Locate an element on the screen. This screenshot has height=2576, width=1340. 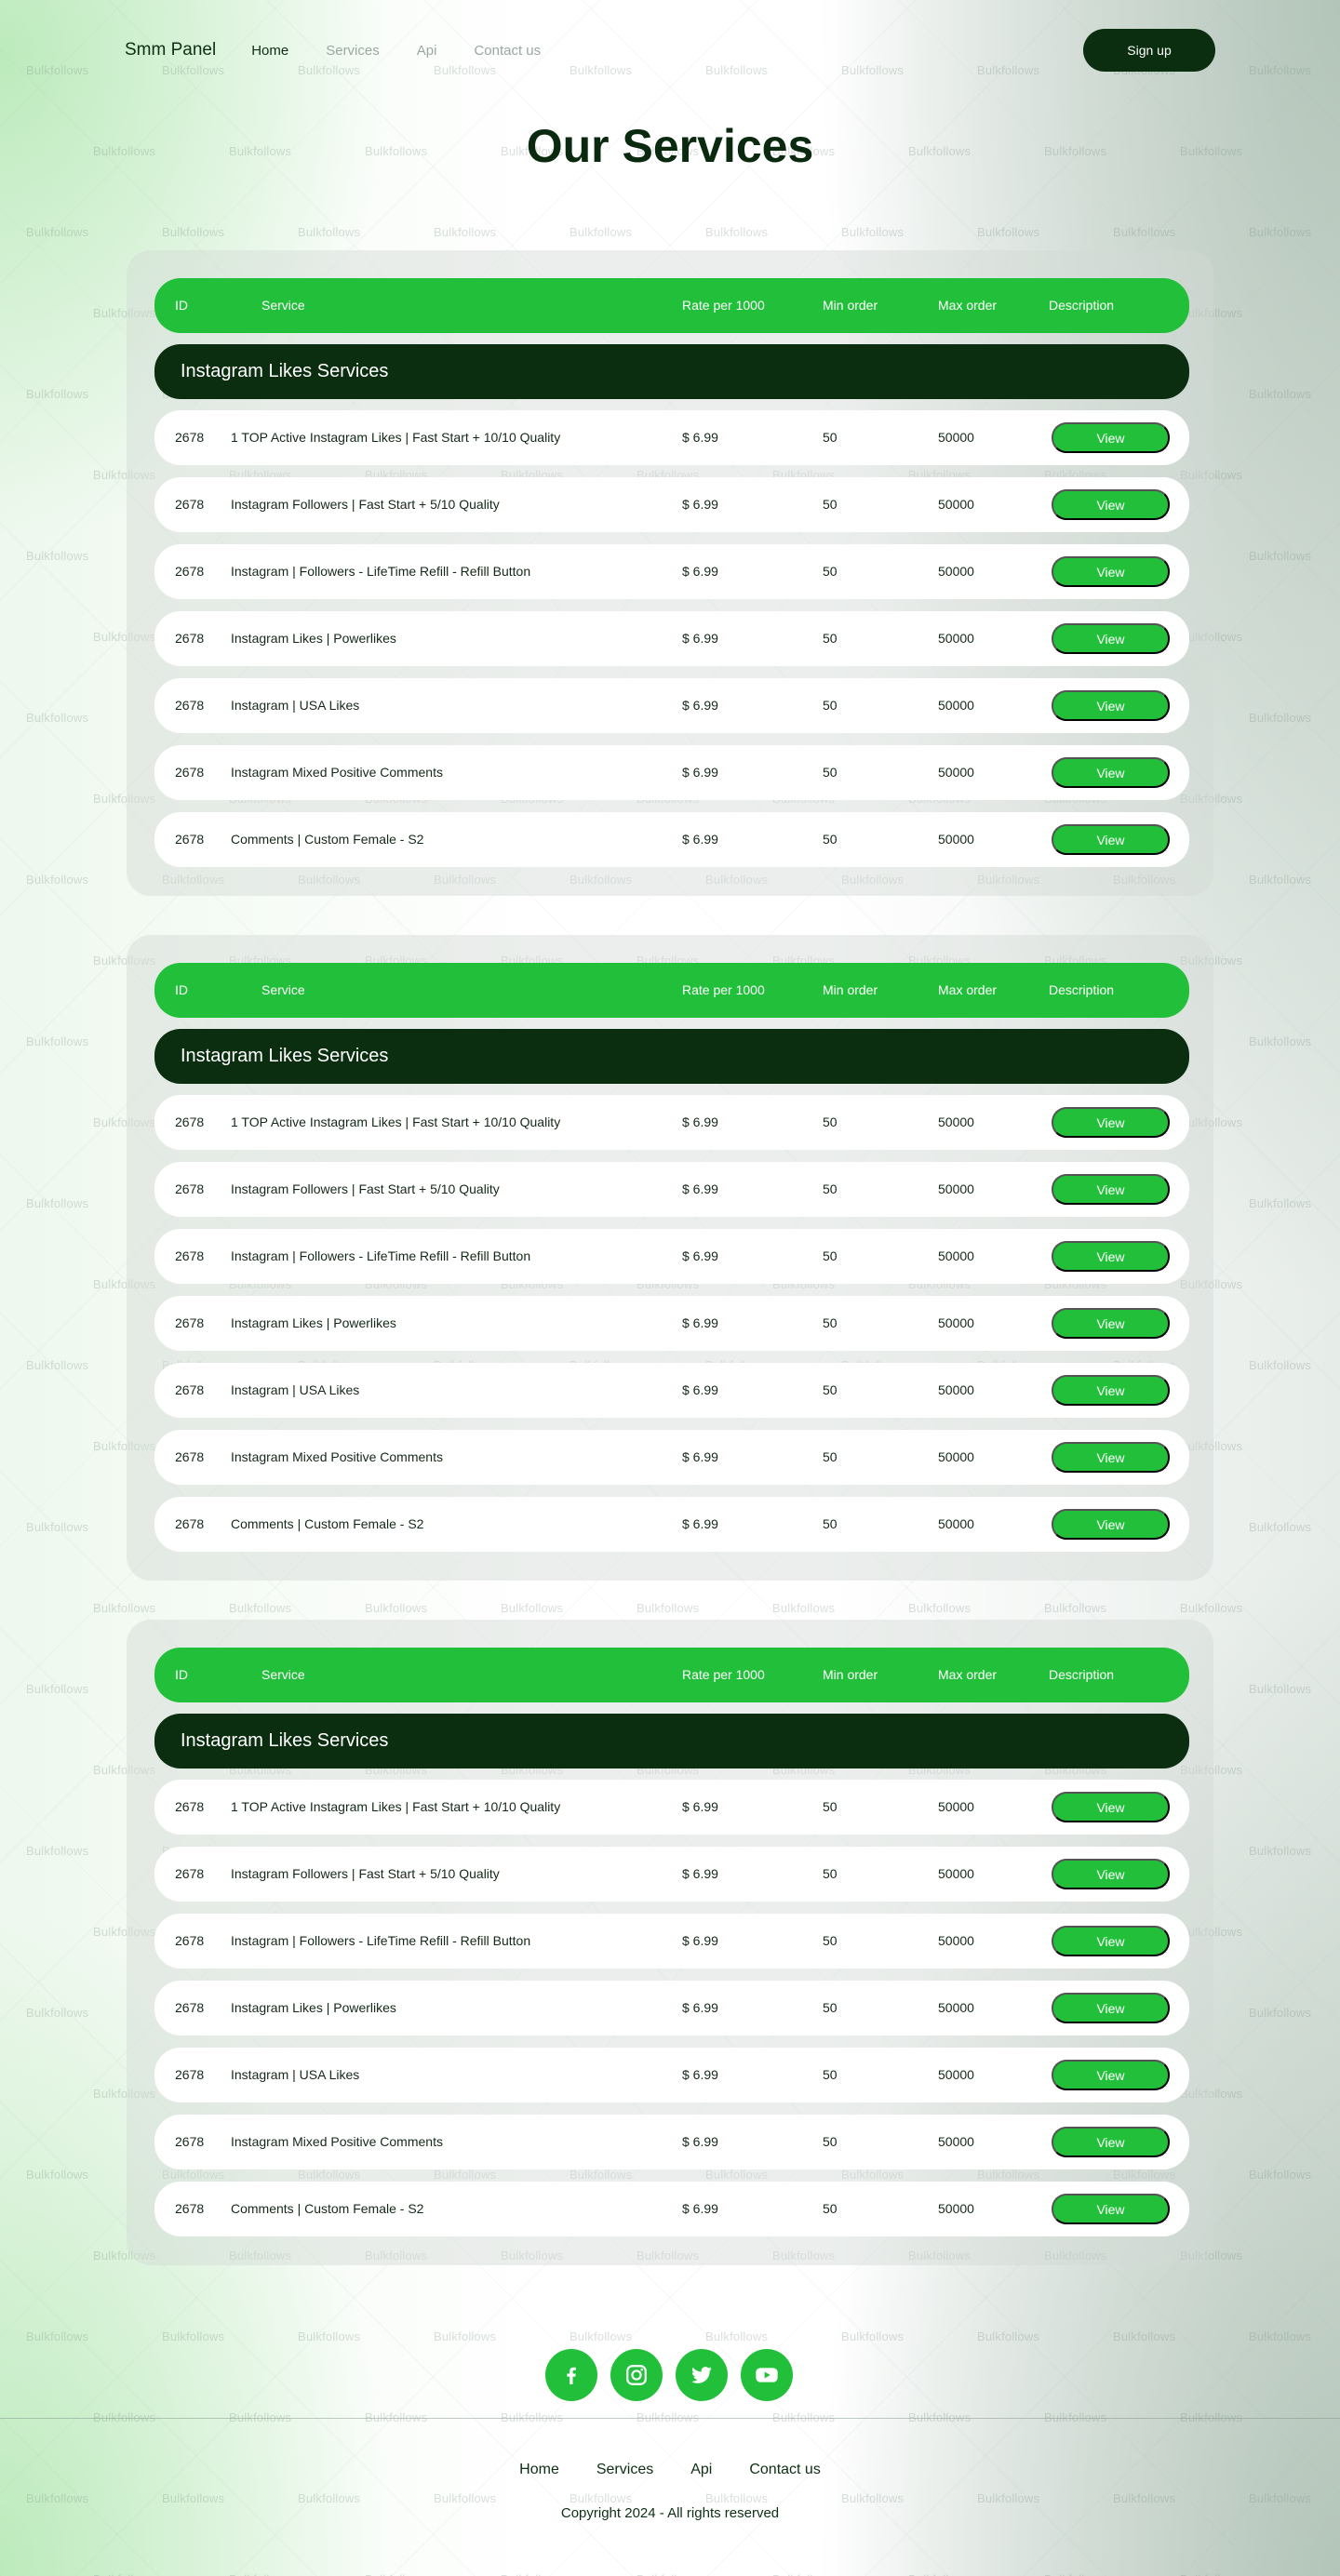
header-description: Description is located at coordinates (1082, 305).